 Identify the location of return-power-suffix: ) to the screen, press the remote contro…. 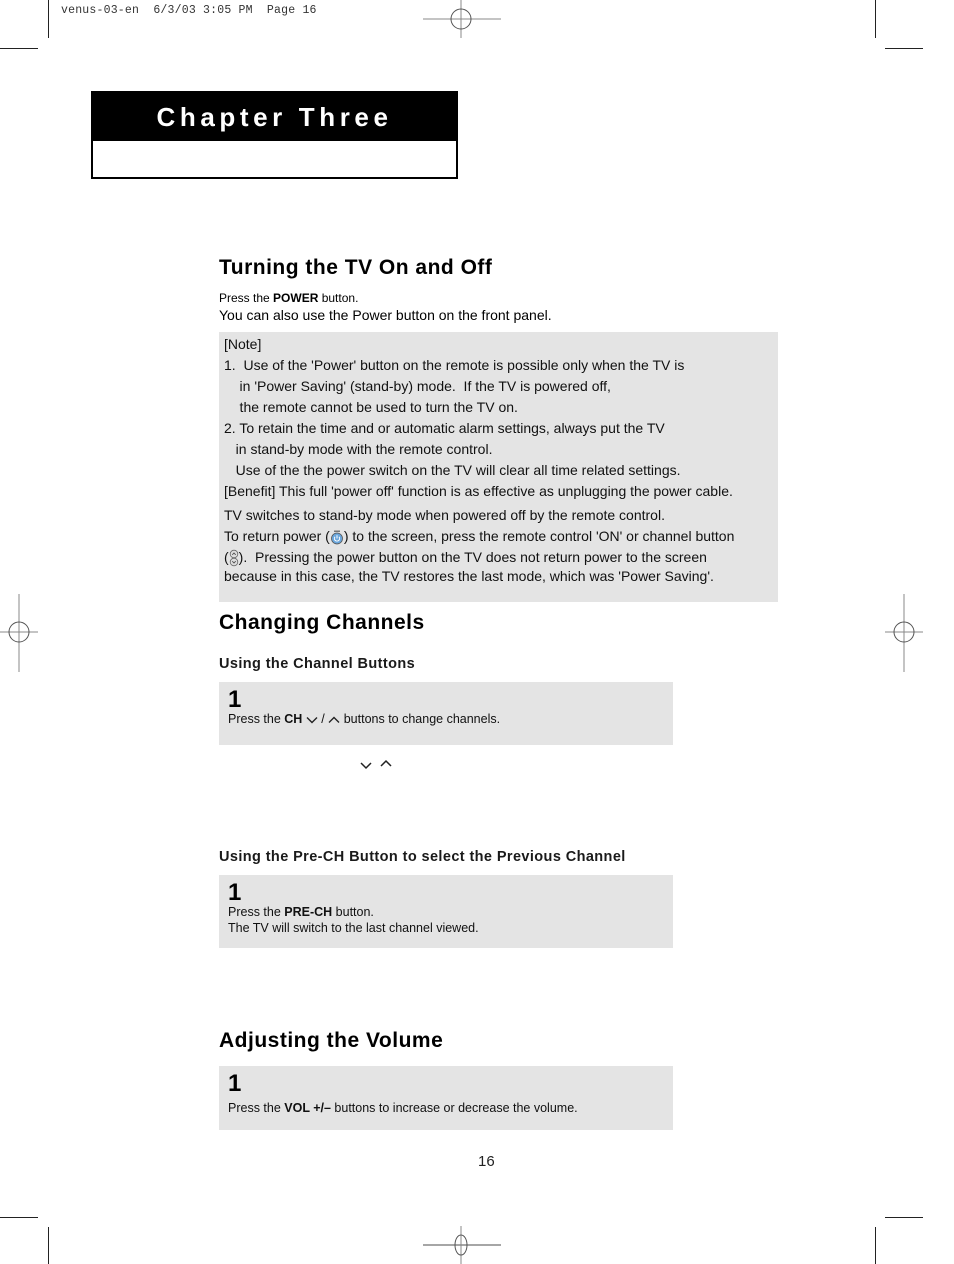
(539, 536).